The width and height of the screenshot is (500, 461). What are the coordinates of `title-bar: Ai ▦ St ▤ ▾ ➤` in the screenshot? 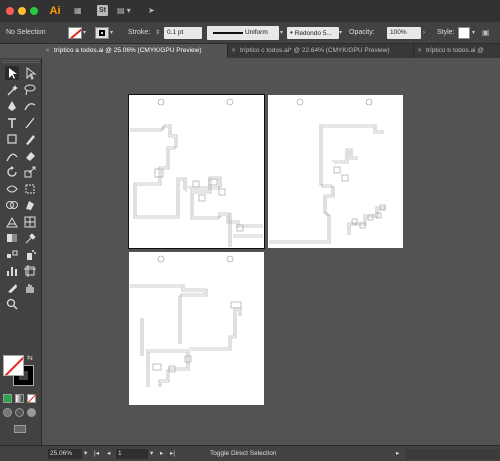 It's located at (250, 11).